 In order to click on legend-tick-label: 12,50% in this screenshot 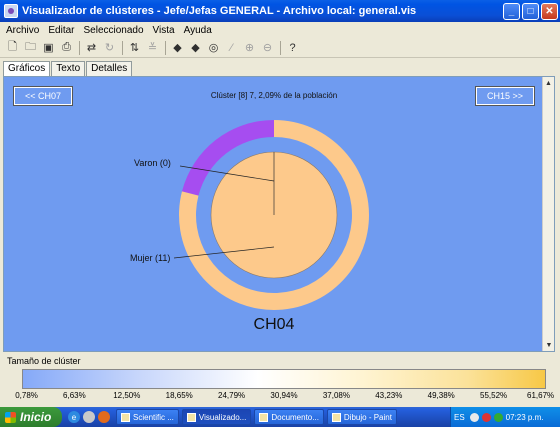, I will do `click(127, 395)`.